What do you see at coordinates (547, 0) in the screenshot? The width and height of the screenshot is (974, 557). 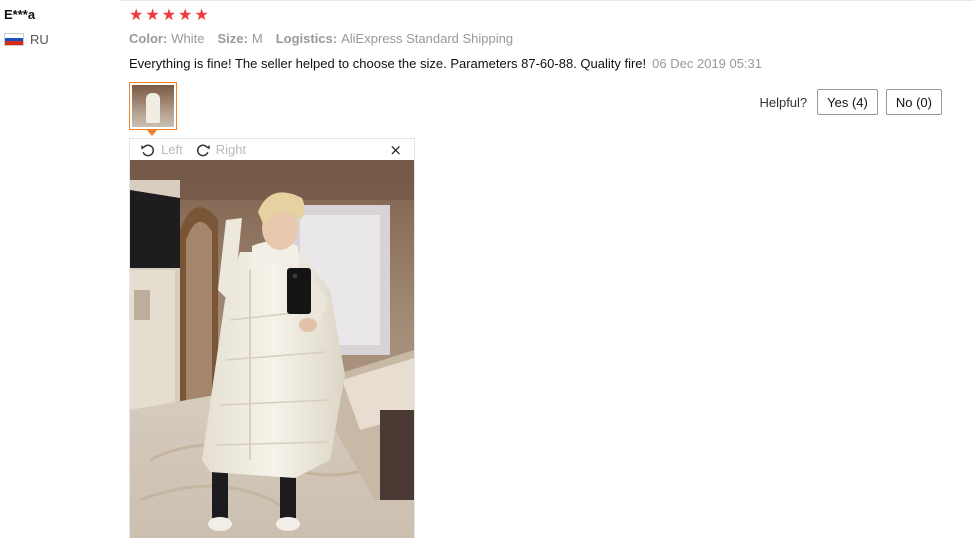 I see `top-divider` at bounding box center [547, 0].